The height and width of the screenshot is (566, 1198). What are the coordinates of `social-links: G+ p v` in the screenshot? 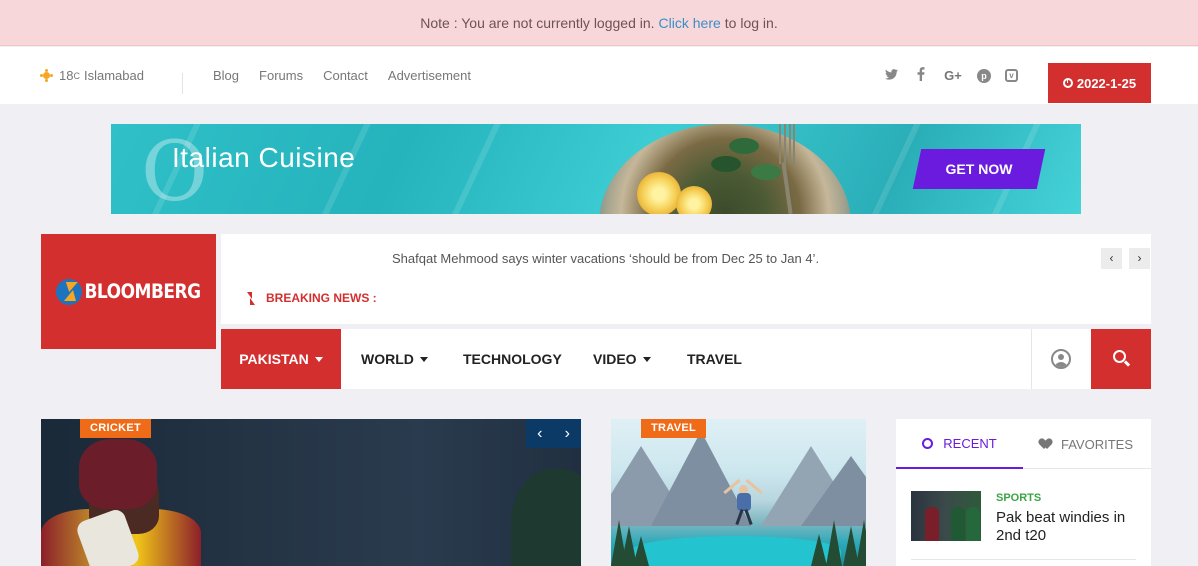 It's located at (950, 75).